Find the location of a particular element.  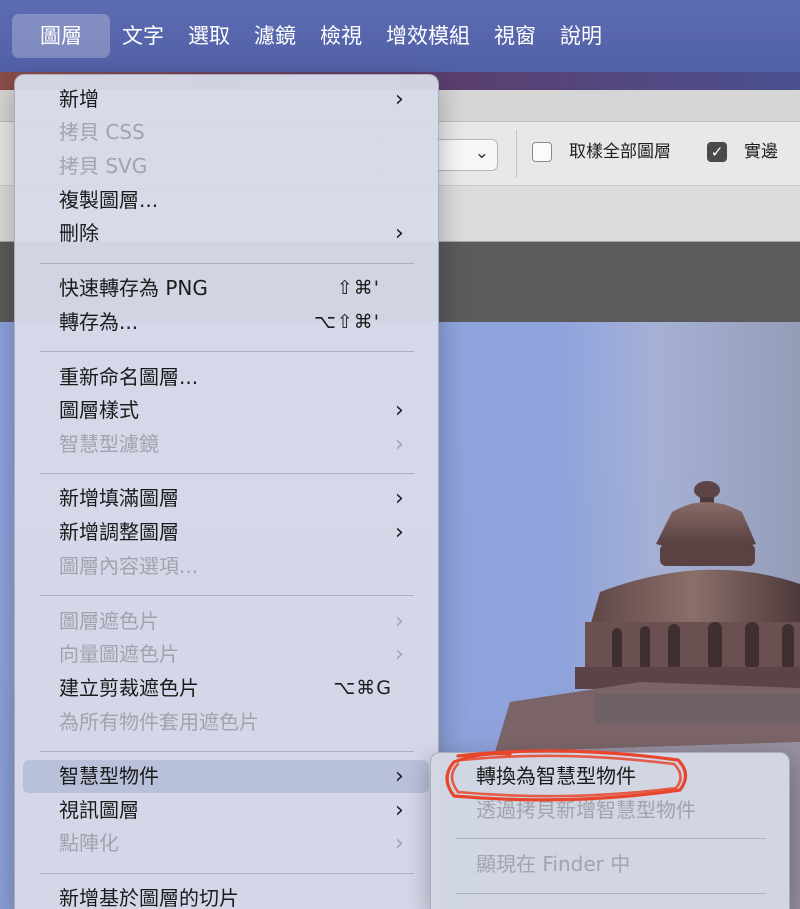

menu-item-video-layers: 視訊圖層 › is located at coordinates (226, 810).